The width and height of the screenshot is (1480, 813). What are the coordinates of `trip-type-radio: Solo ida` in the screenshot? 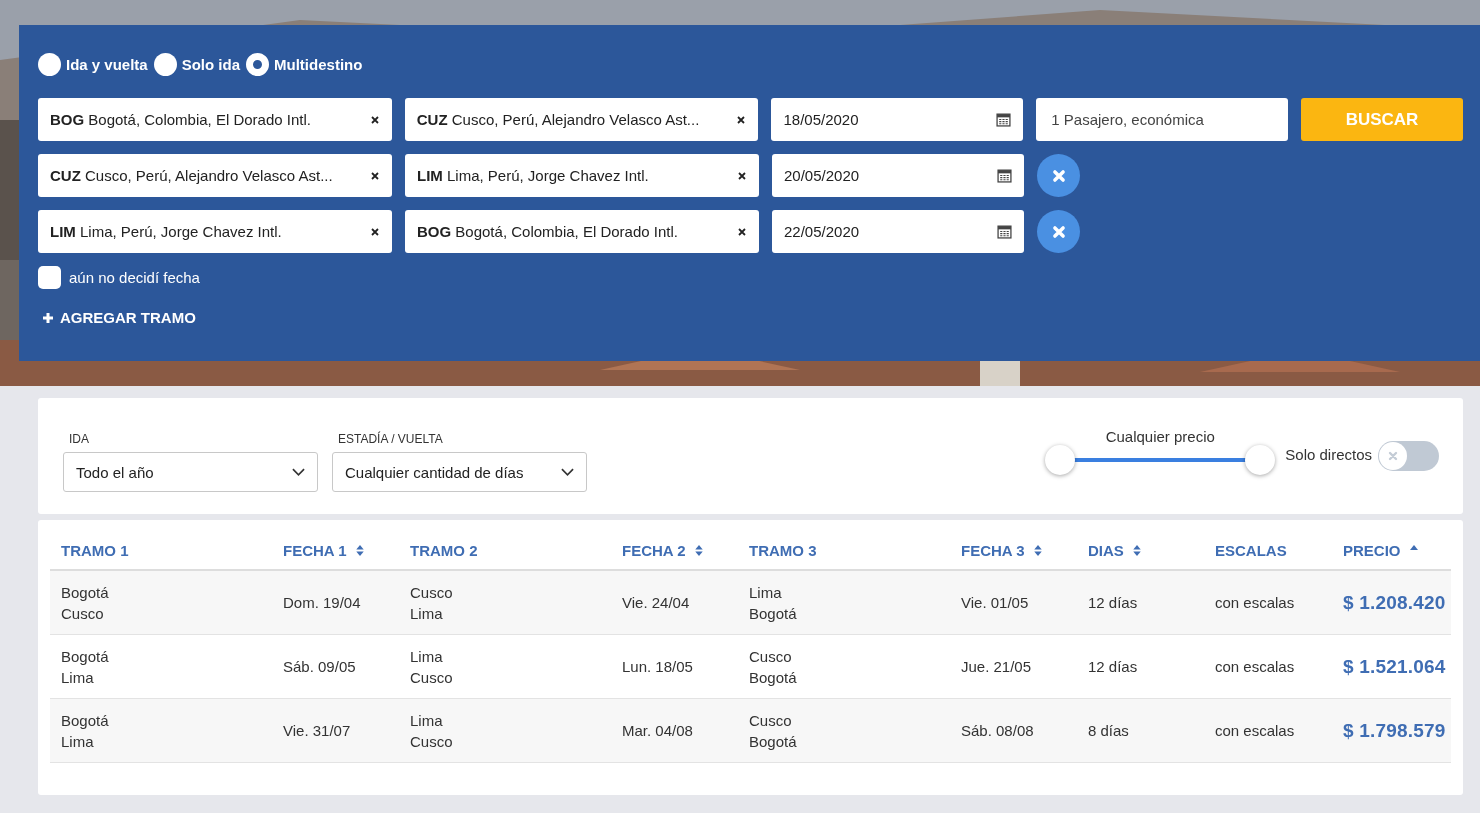 It's located at (197, 64).